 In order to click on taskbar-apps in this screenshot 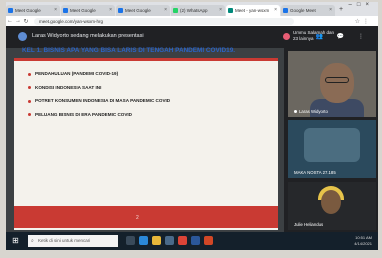, I will do `click(169, 240)`.